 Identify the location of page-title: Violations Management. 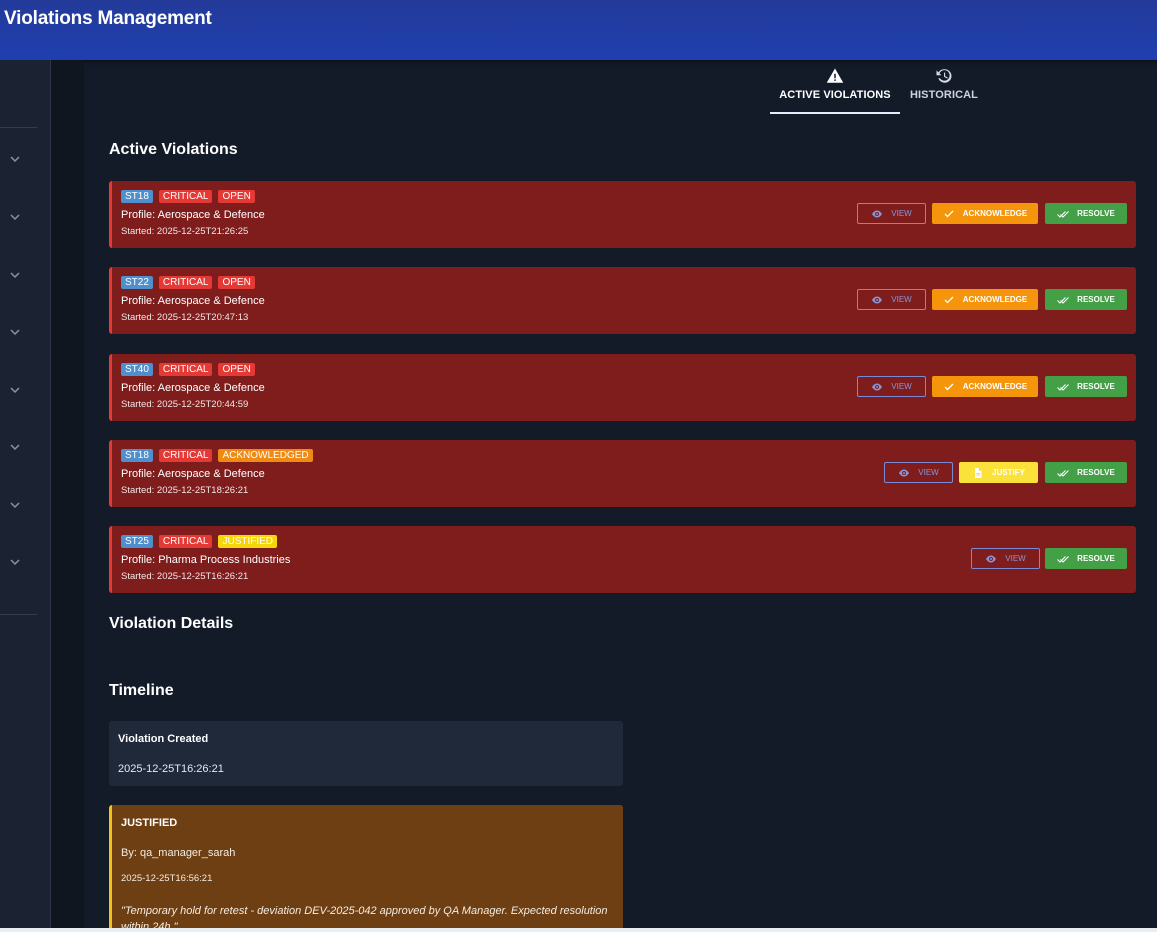
(108, 18).